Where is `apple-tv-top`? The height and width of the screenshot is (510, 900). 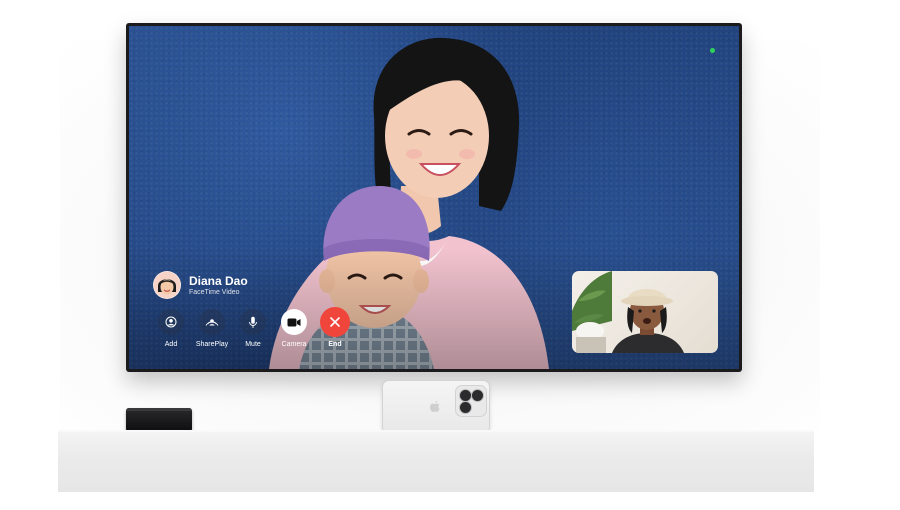
apple-tv-top is located at coordinates (159, 409).